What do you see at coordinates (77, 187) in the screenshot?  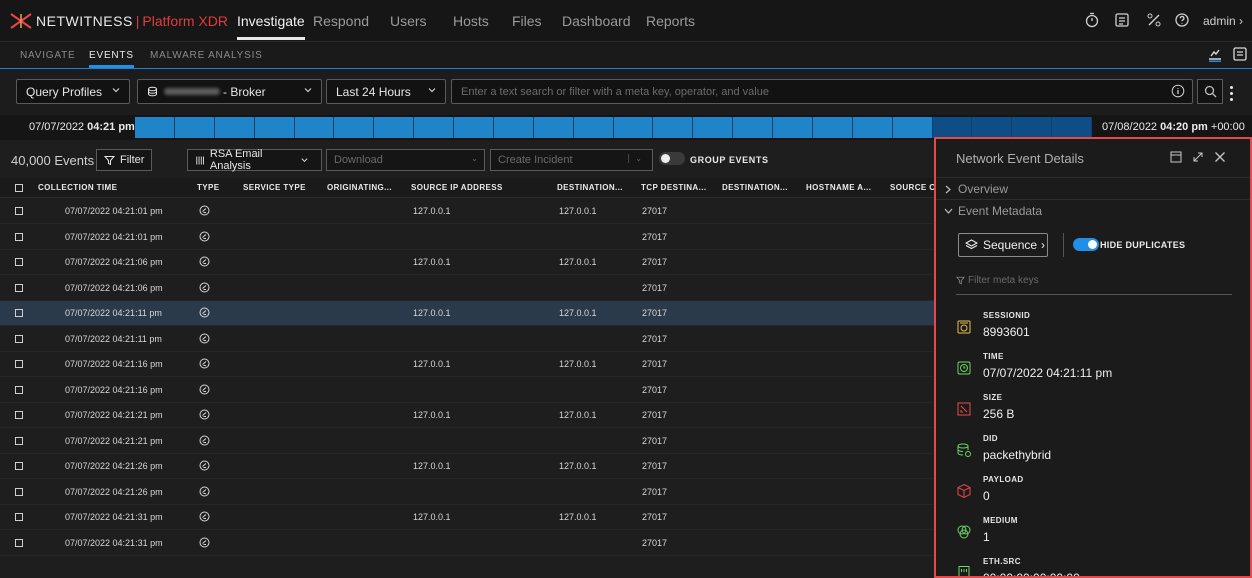 I see `col-collection-time: COLLECTION TIME` at bounding box center [77, 187].